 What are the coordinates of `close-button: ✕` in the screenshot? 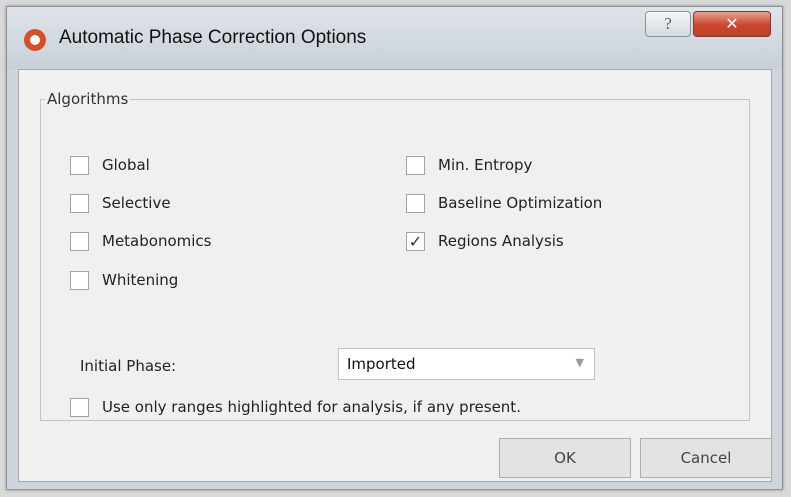 It's located at (732, 24).